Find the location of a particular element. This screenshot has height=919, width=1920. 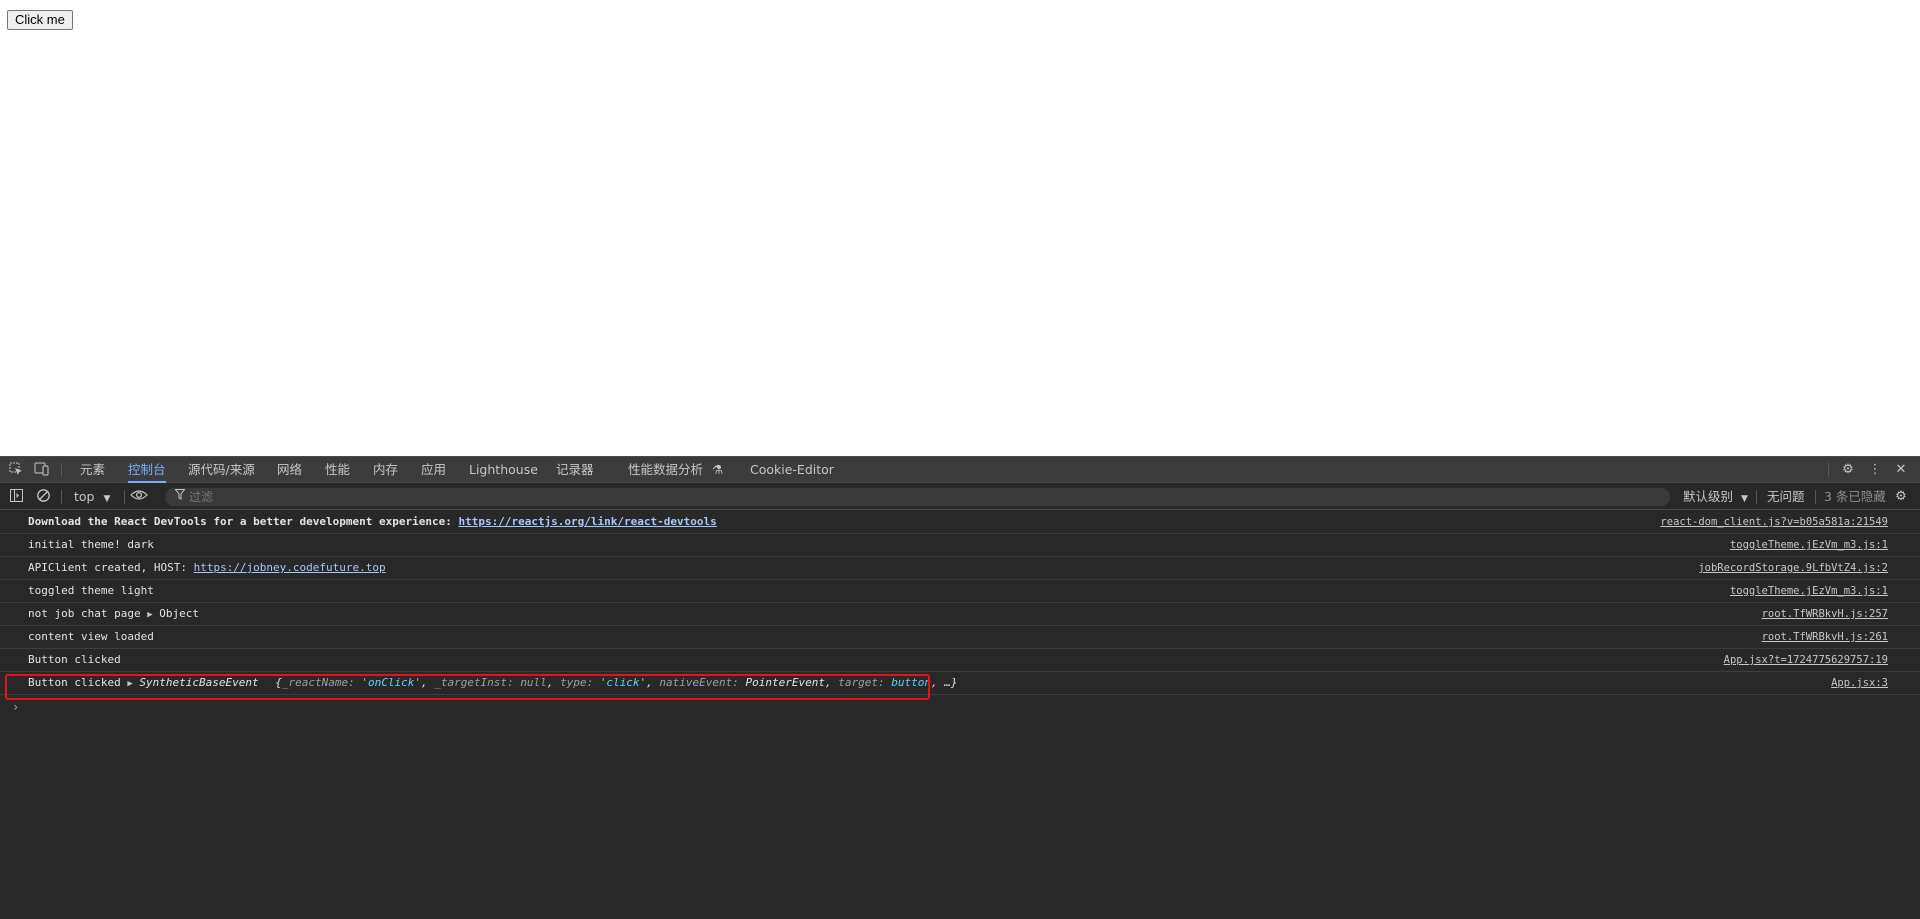

context-label: top is located at coordinates (84, 496).